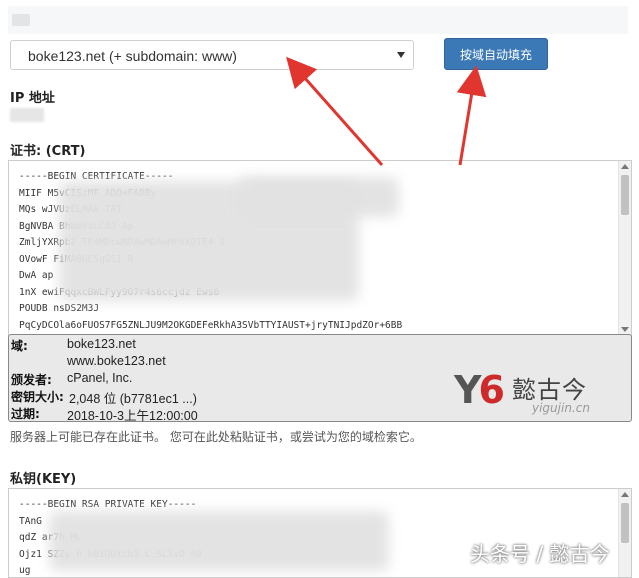 Image resolution: width=639 pixels, height=578 pixels. I want to click on watermark-name: 懿古今, so click(549, 390).